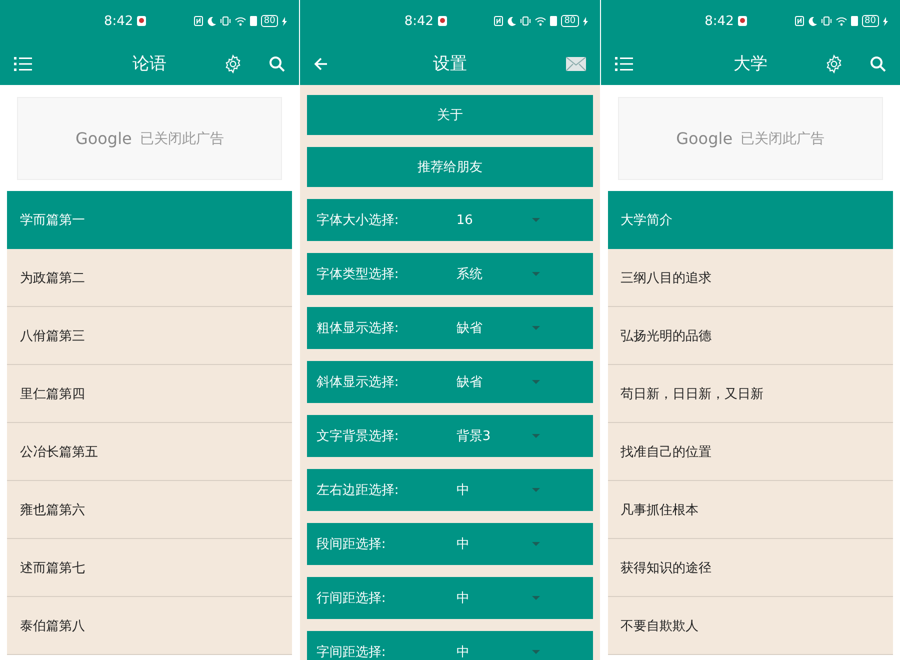 The image size is (900, 660). Describe the element at coordinates (358, 220) in the screenshot. I see `setting-label: 字体大小选择:` at that location.